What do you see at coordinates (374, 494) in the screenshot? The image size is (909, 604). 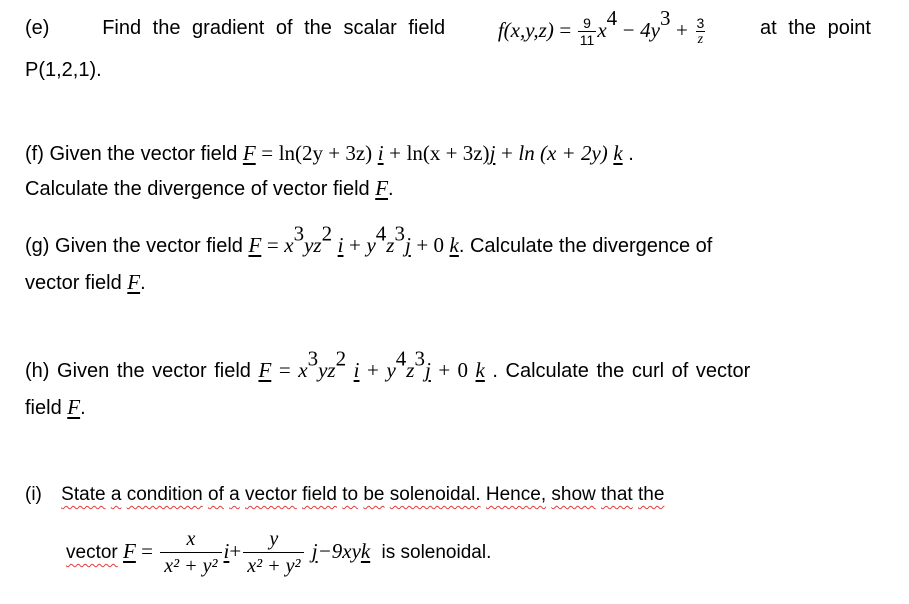 I see `spellcheck-word: be` at bounding box center [374, 494].